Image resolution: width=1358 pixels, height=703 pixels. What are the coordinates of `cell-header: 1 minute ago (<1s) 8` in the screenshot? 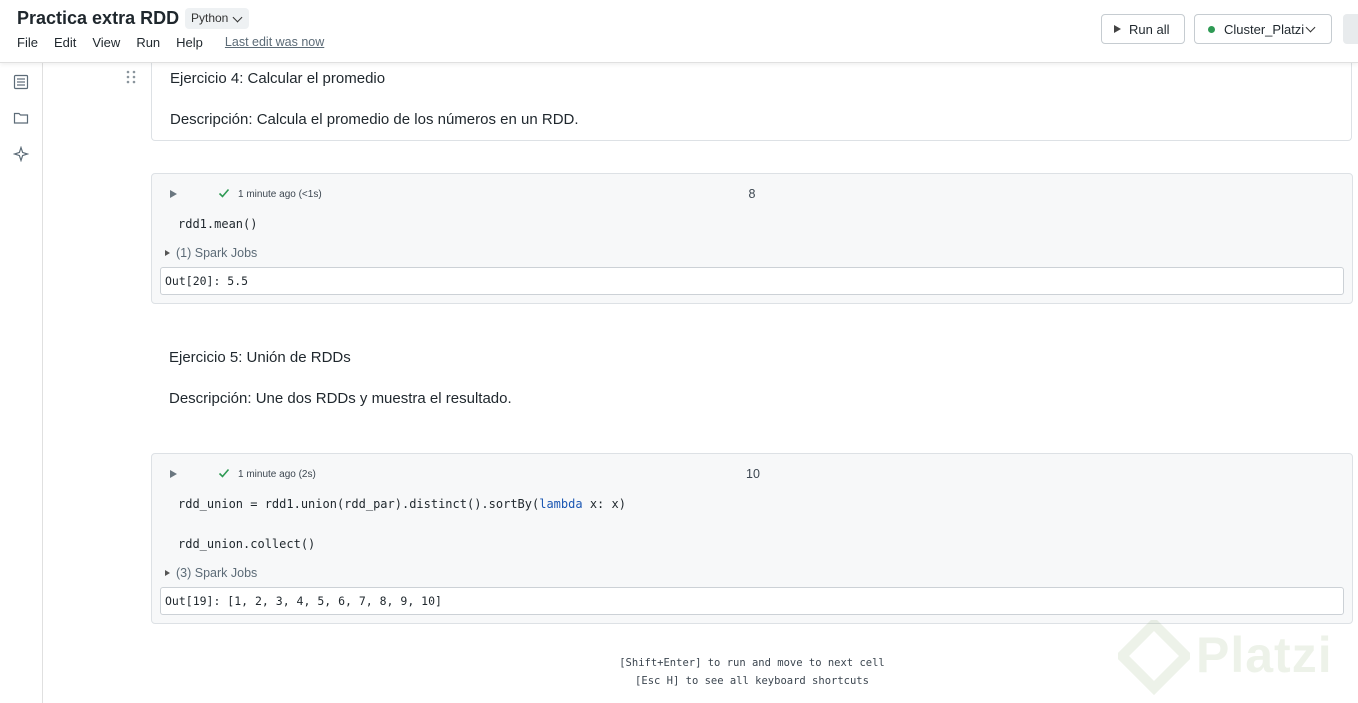 It's located at (752, 193).